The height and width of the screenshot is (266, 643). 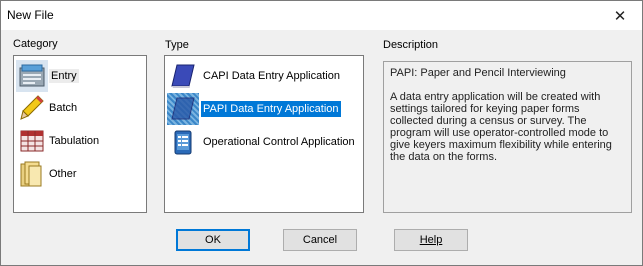 I want to click on type-item-papi: PAPI Data Entry Application, so click(x=254, y=109).